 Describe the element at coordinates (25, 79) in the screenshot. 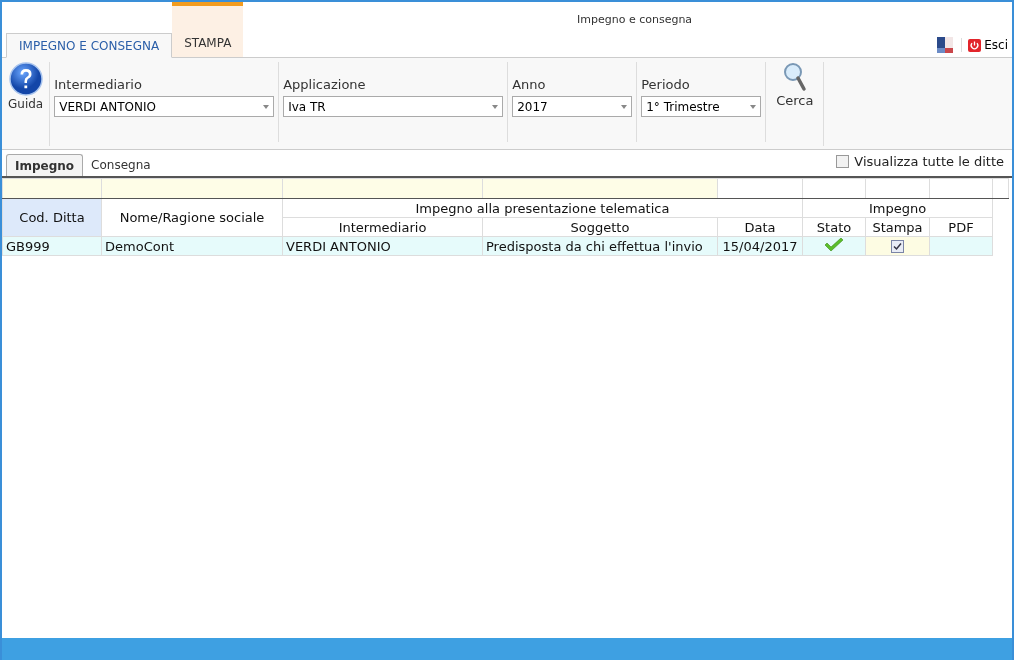

I see `help-icon` at that location.